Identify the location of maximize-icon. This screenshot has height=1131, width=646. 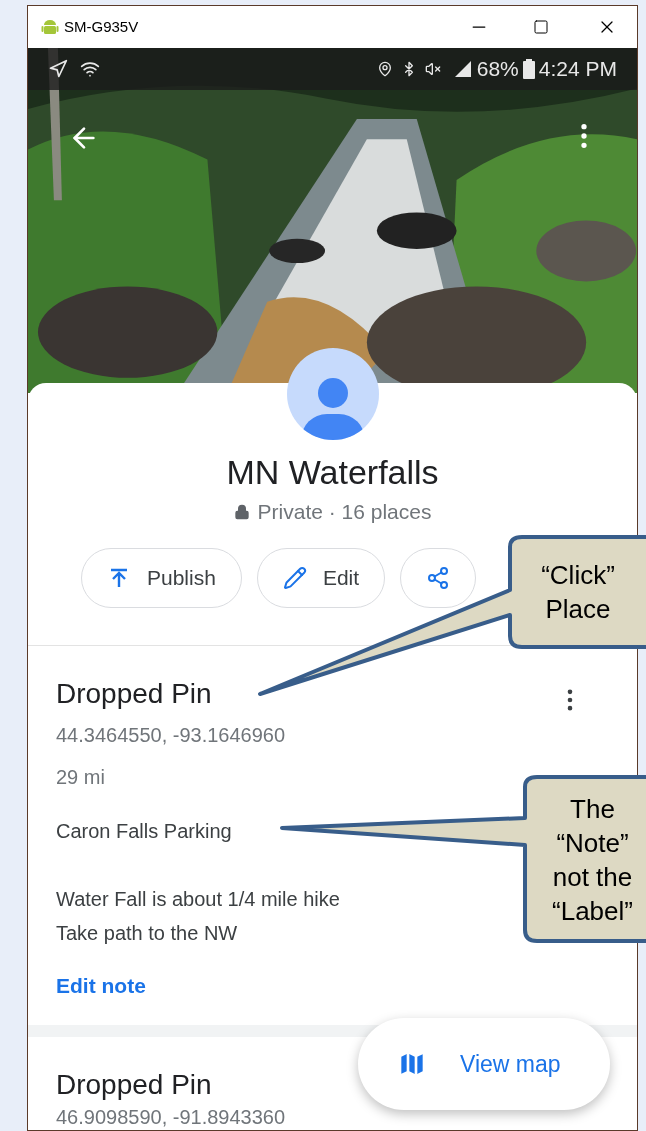
(541, 27).